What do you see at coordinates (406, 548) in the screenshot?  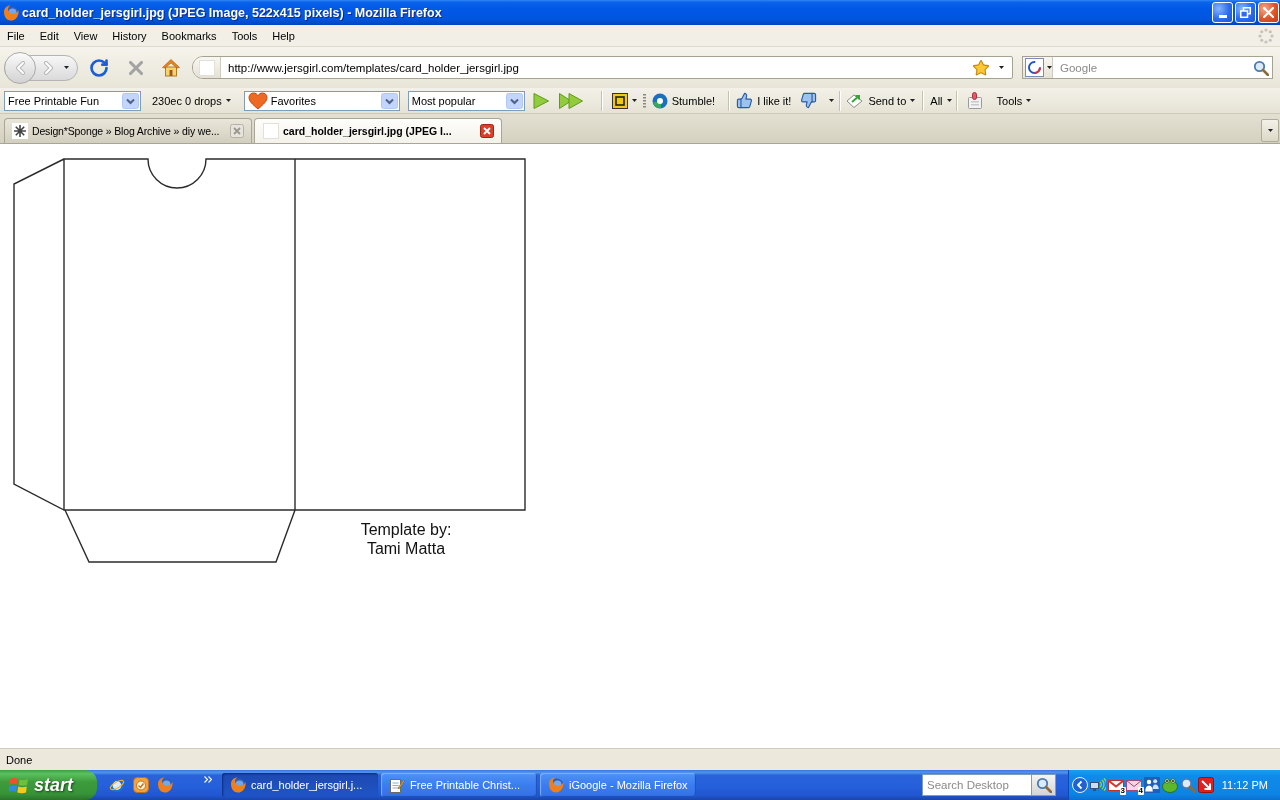 I see `caption-text: Tami Matta` at bounding box center [406, 548].